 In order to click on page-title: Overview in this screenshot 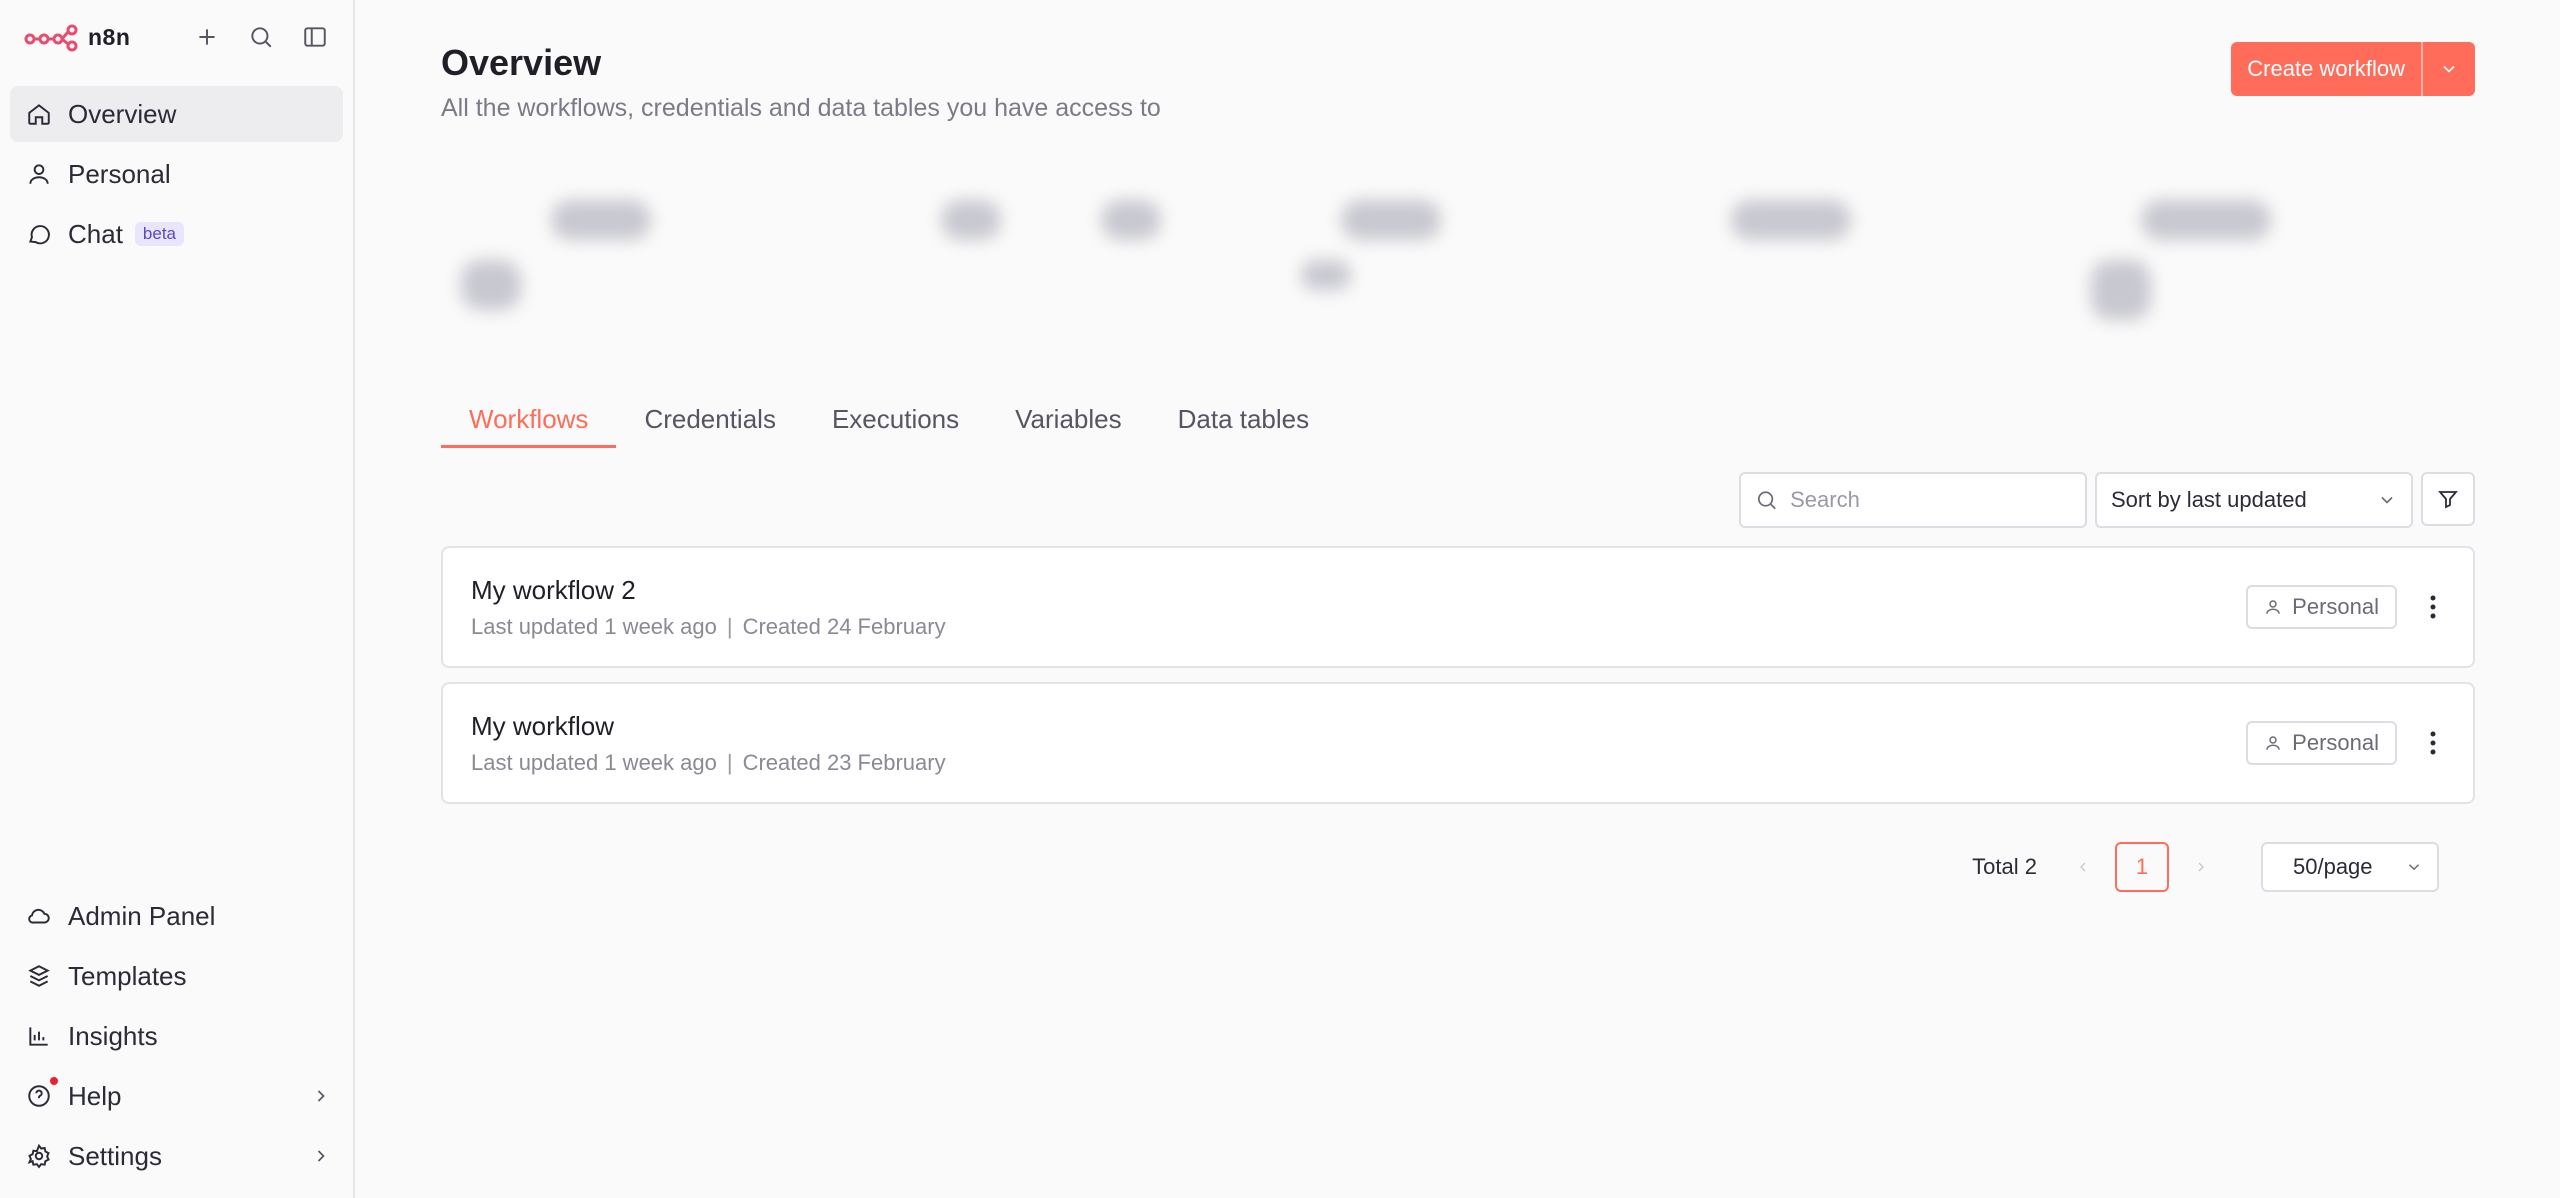, I will do `click(521, 62)`.